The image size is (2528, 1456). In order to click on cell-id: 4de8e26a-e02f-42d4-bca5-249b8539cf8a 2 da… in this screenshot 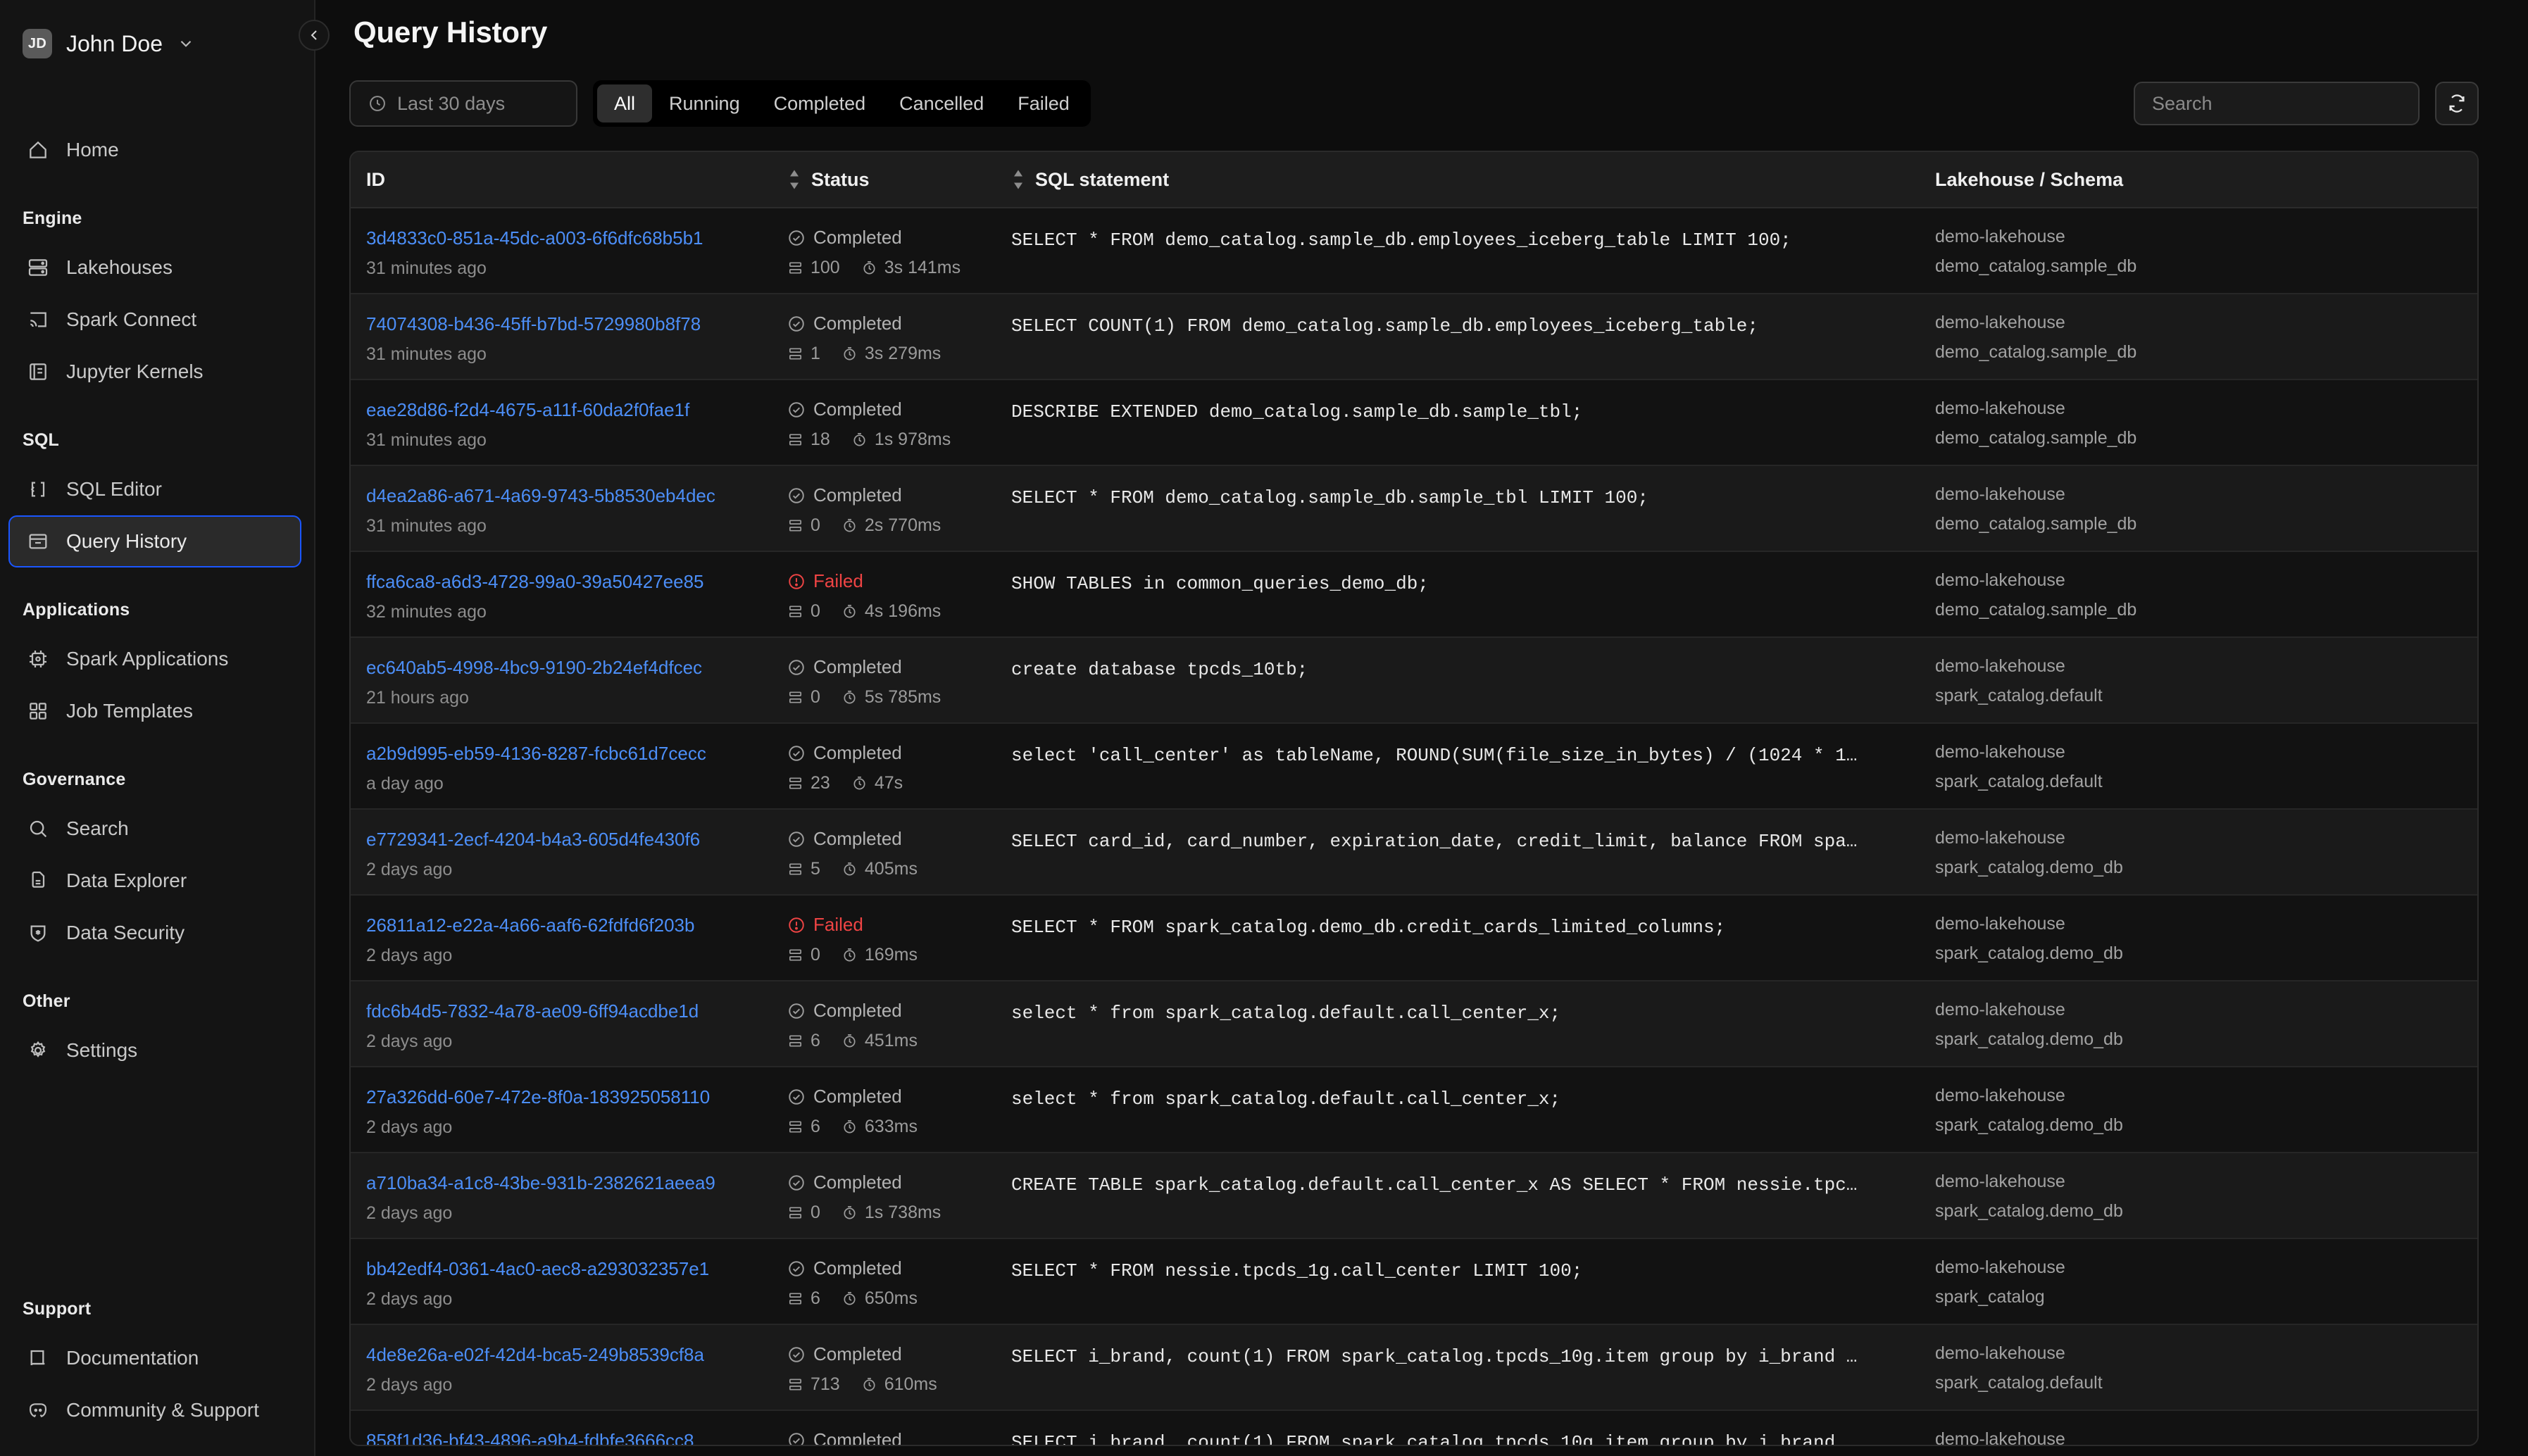, I will do `click(569, 1360)`.